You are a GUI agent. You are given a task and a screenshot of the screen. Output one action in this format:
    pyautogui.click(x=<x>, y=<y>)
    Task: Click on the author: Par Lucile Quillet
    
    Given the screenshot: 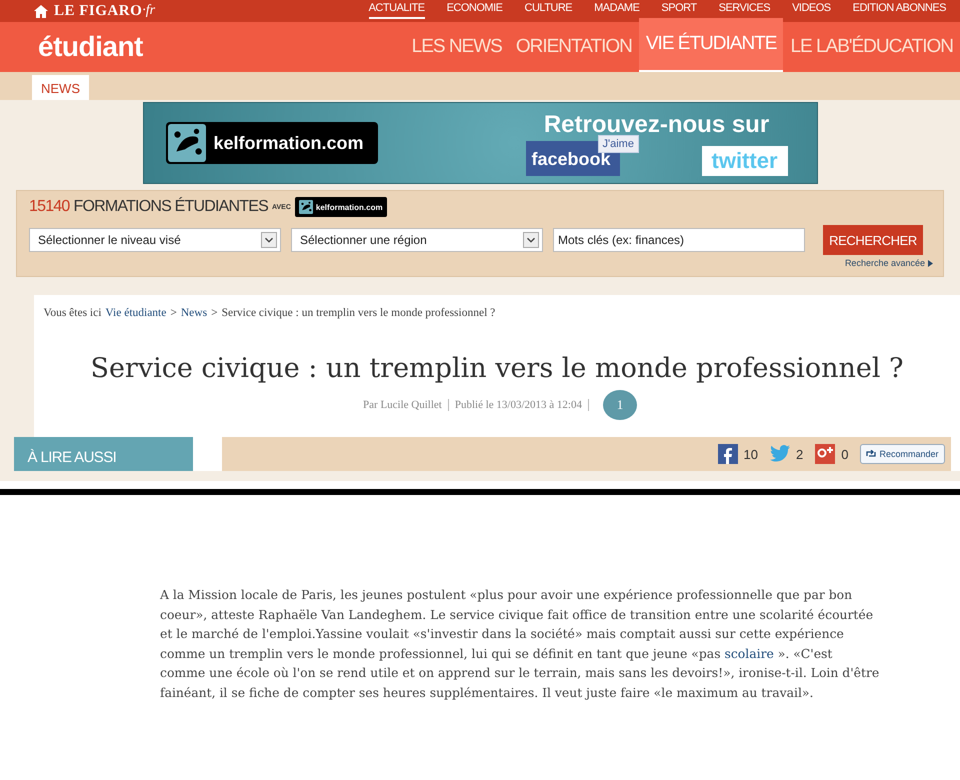 What is the action you would take?
    pyautogui.click(x=403, y=405)
    